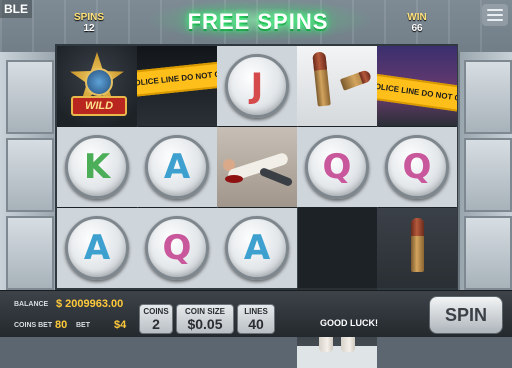 The width and height of the screenshot is (512, 368). What do you see at coordinates (99, 106) in the screenshot?
I see `wild-label: WILD` at bounding box center [99, 106].